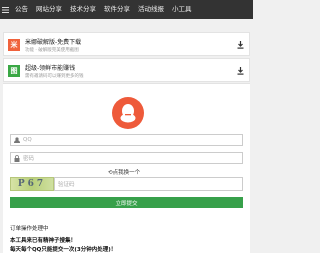 The image size is (320, 253). I want to click on nav-item-tech-share: 技术分享, so click(83, 9).